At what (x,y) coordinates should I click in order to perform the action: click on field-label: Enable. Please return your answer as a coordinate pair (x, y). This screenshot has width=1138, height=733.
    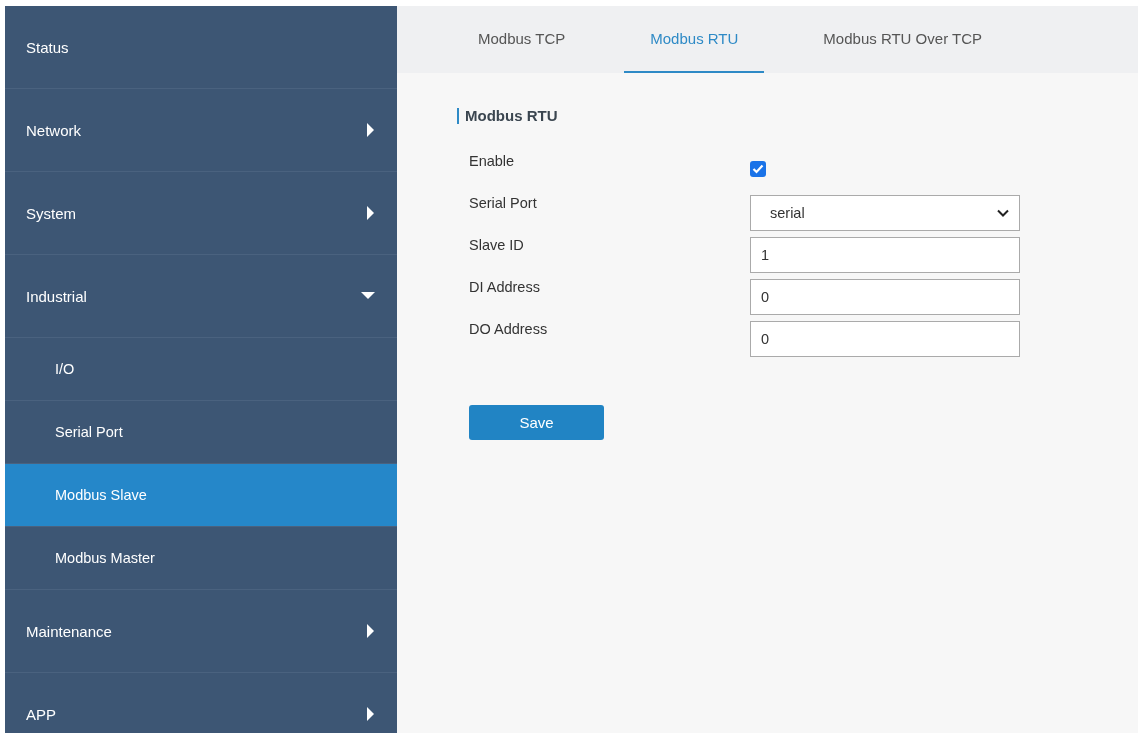
    Looking at the image, I should click on (492, 161).